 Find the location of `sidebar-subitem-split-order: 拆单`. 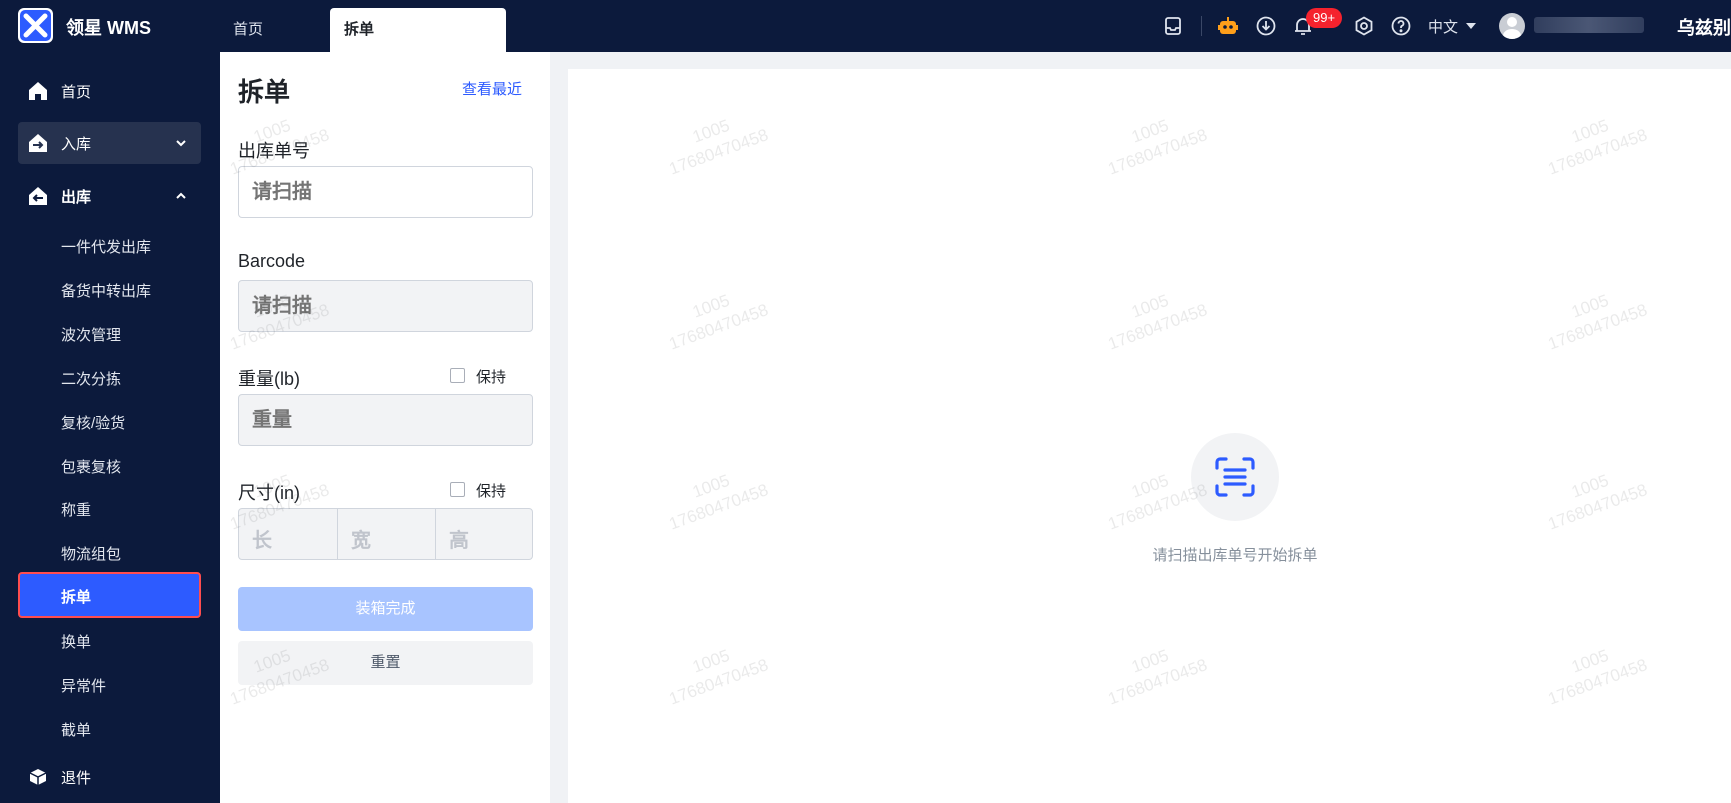

sidebar-subitem-split-order: 拆单 is located at coordinates (109, 595).